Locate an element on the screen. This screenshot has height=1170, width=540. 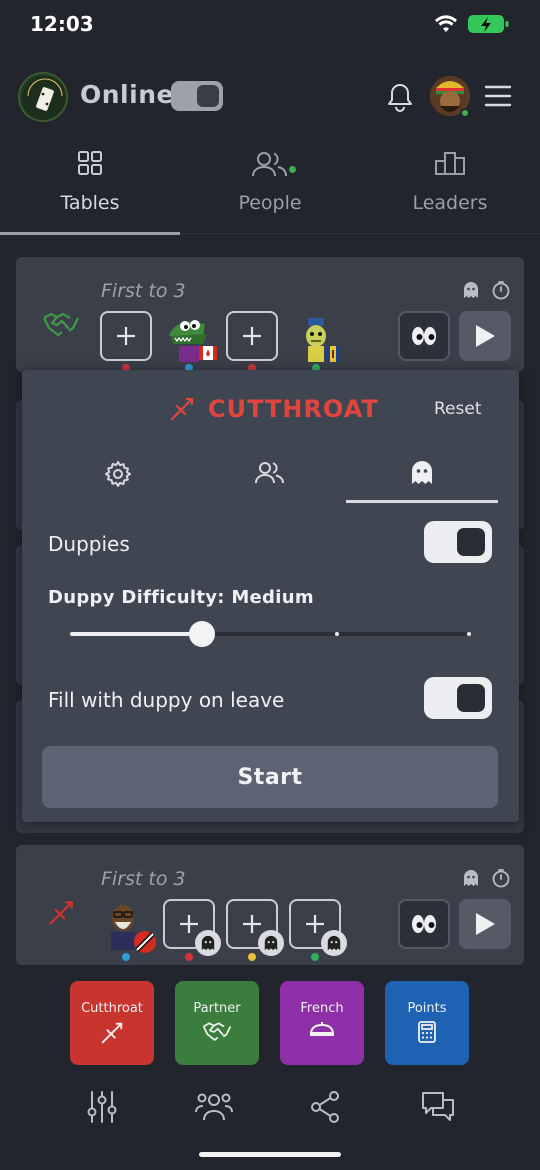
mode-label: Partner is located at coordinates (217, 1008).